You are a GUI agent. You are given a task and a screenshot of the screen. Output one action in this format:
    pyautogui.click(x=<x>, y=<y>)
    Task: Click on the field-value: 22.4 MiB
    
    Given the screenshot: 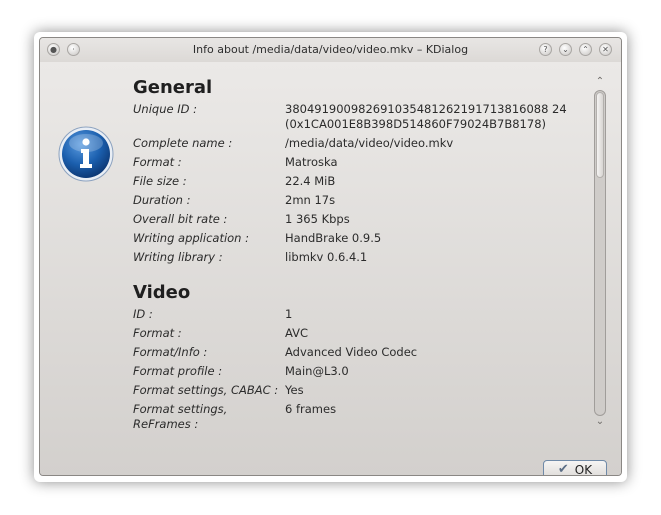 What is the action you would take?
    pyautogui.click(x=310, y=181)
    